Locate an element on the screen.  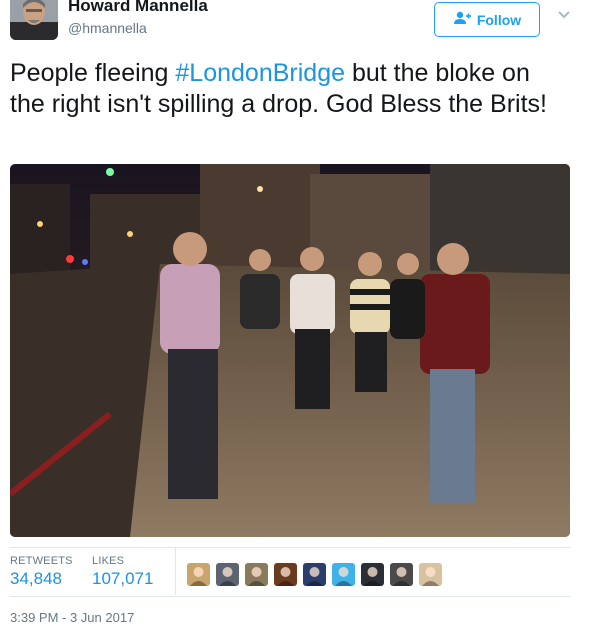
likes-count: 107,071 is located at coordinates (122, 579).